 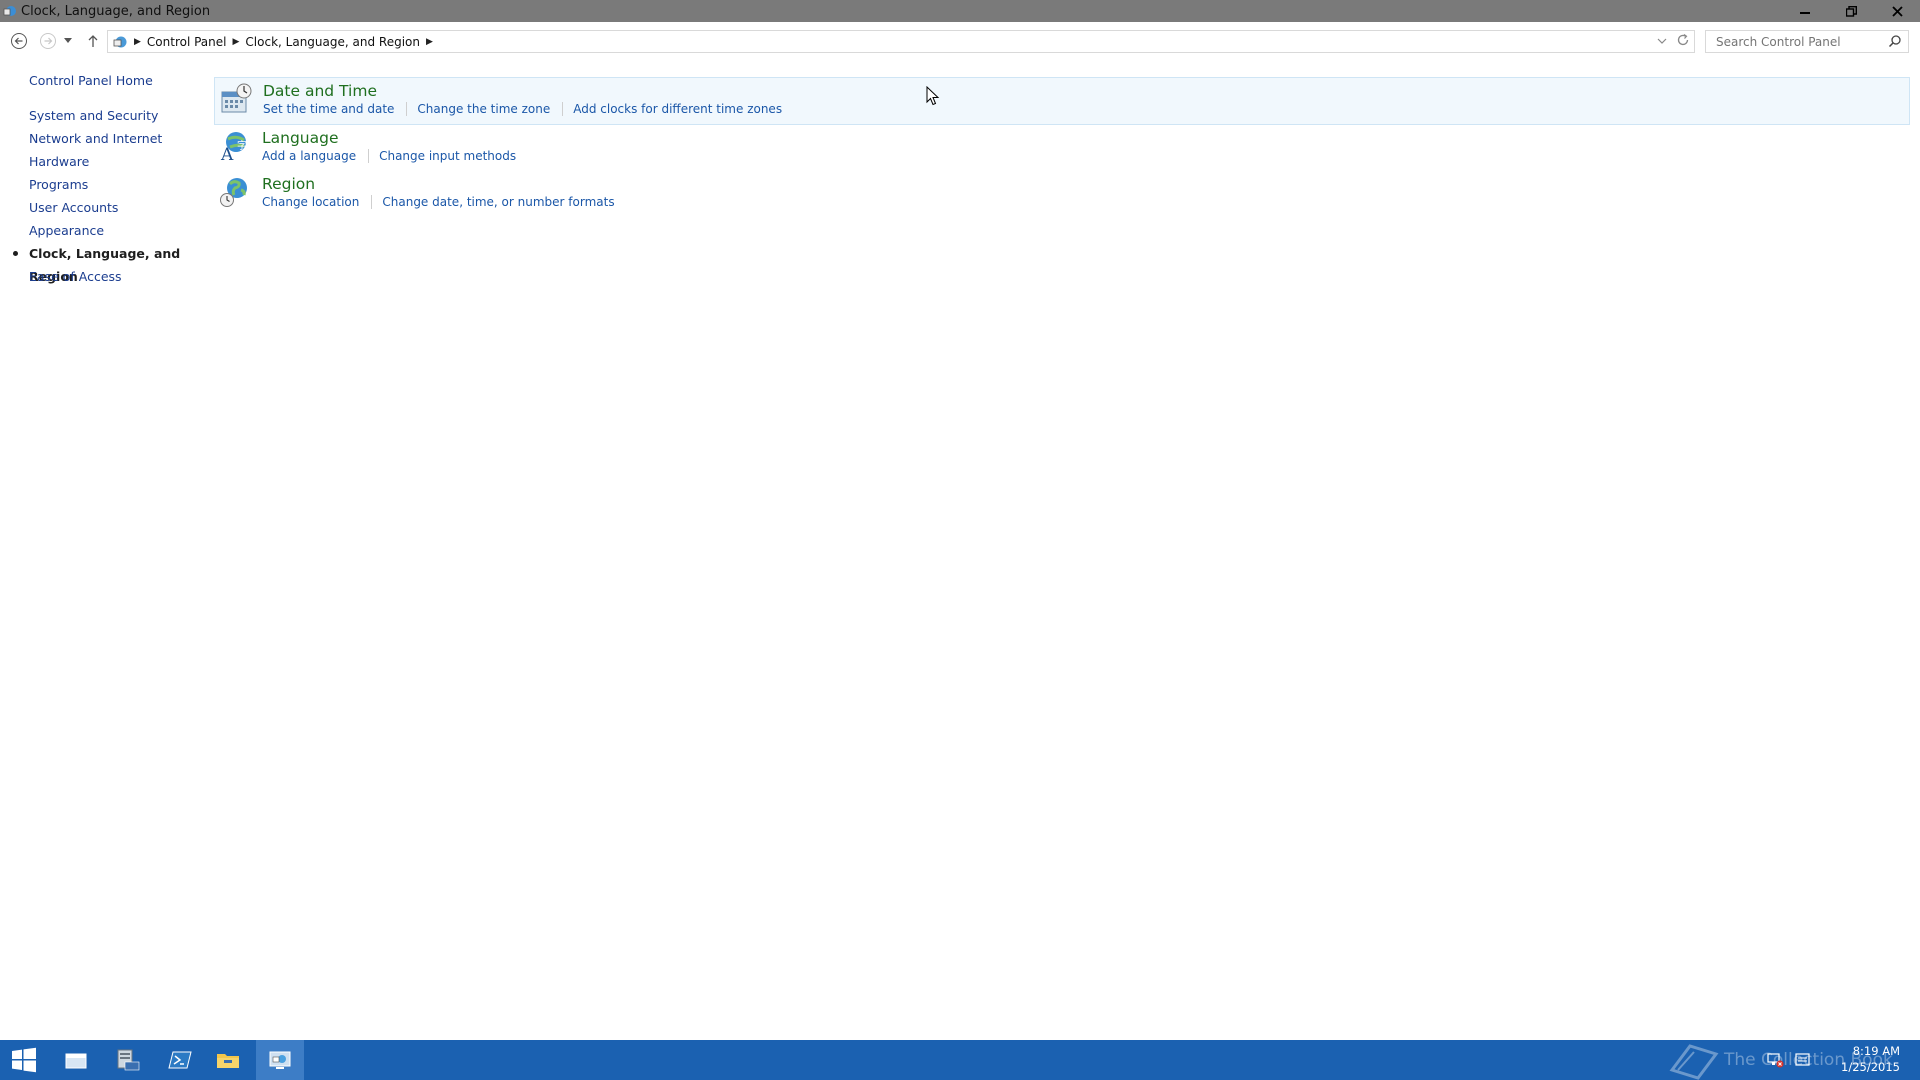 I want to click on sidebar-item-programs: Programs, so click(x=114, y=184).